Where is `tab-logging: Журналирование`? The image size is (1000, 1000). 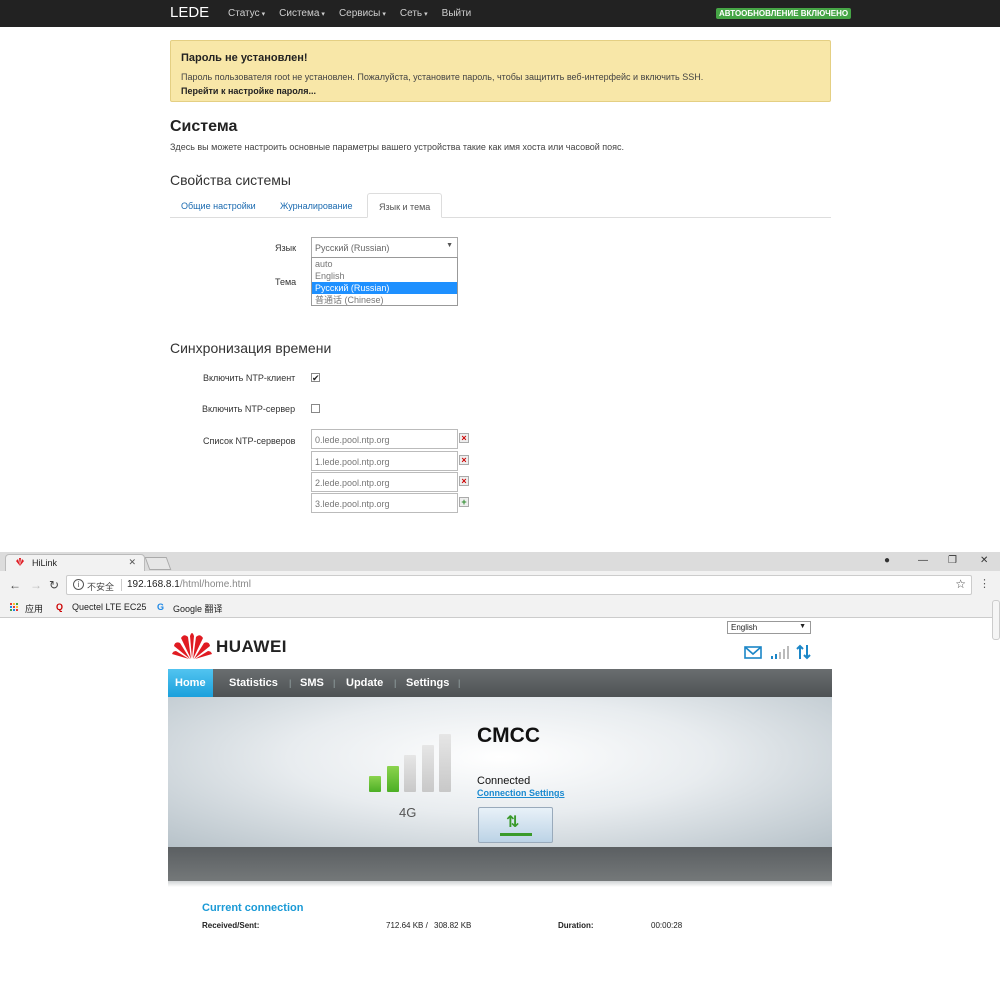 tab-logging: Журналирование is located at coordinates (316, 205).